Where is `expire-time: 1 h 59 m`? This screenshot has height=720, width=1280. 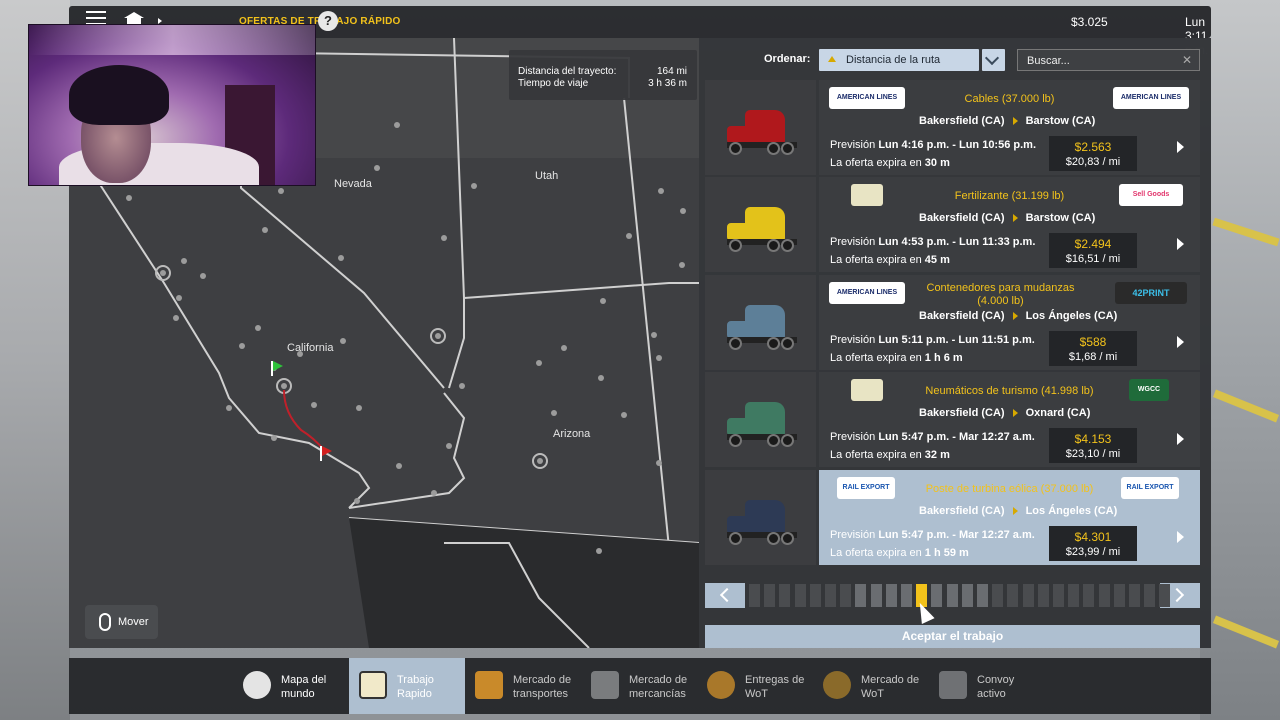 expire-time: 1 h 59 m is located at coordinates (946, 553).